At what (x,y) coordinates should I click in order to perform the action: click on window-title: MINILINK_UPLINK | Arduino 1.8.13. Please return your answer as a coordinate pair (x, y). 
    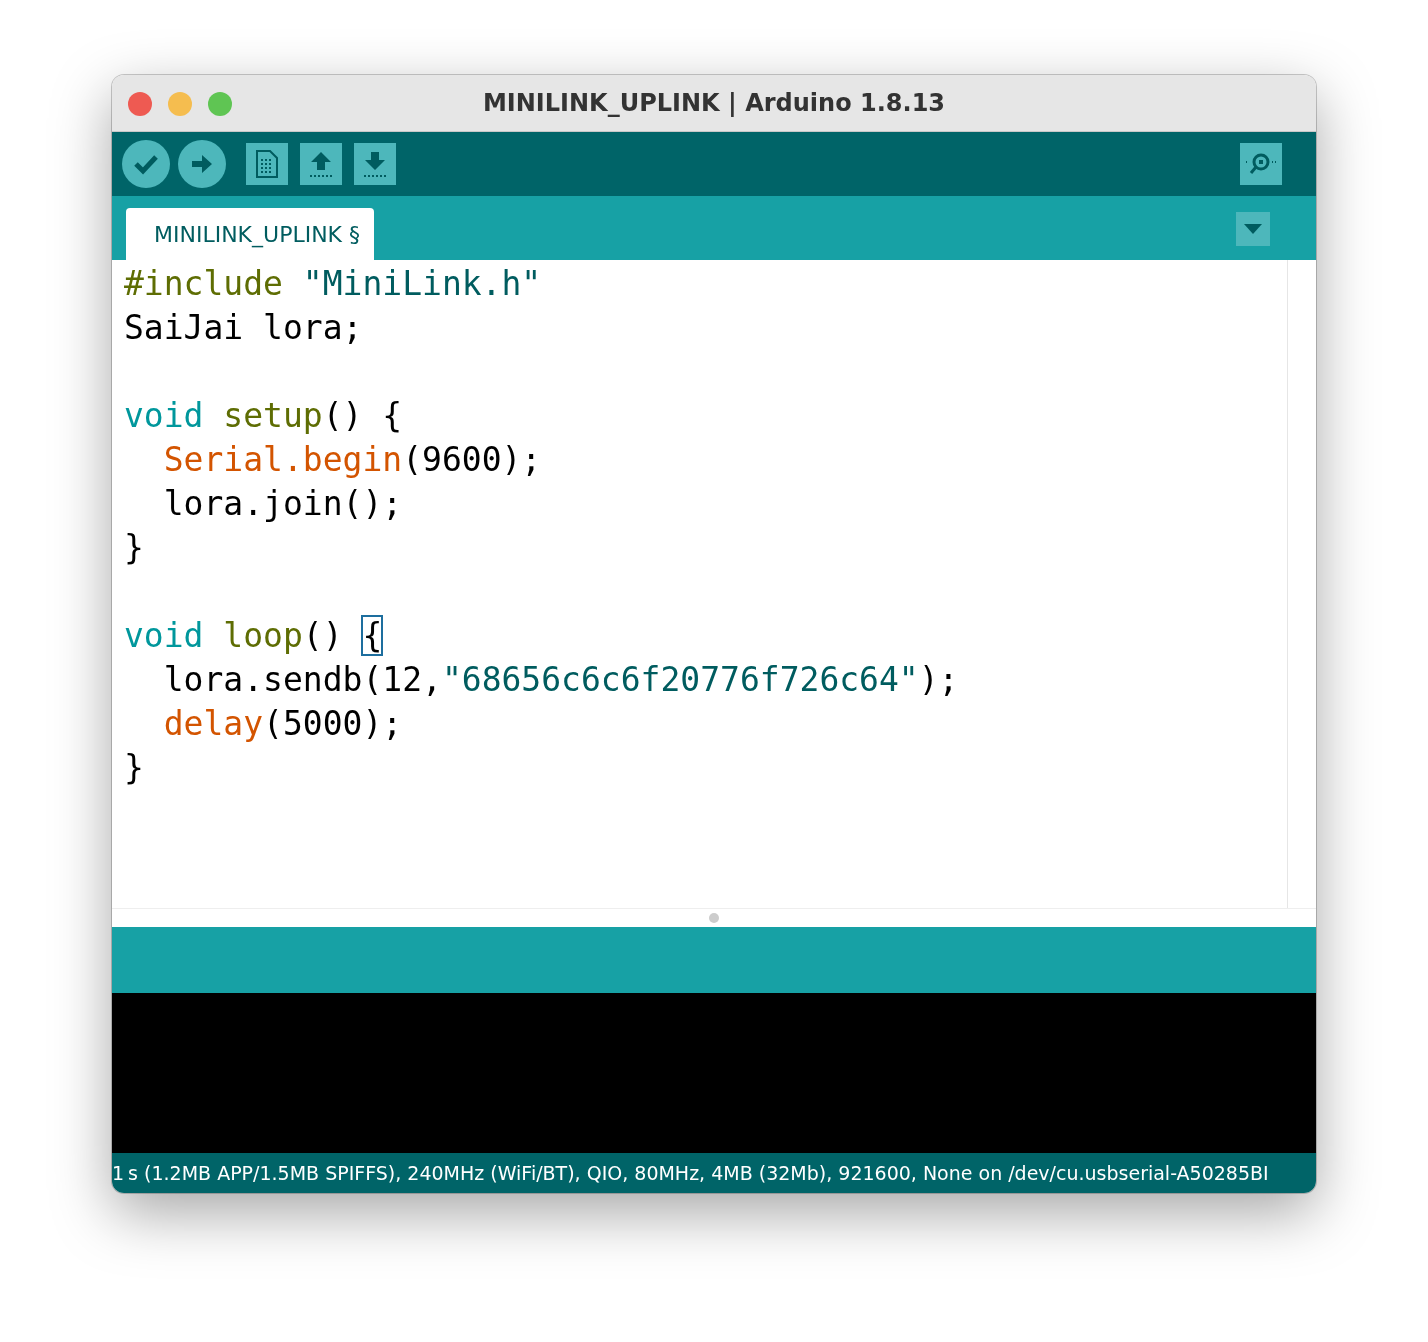
    Looking at the image, I should click on (714, 103).